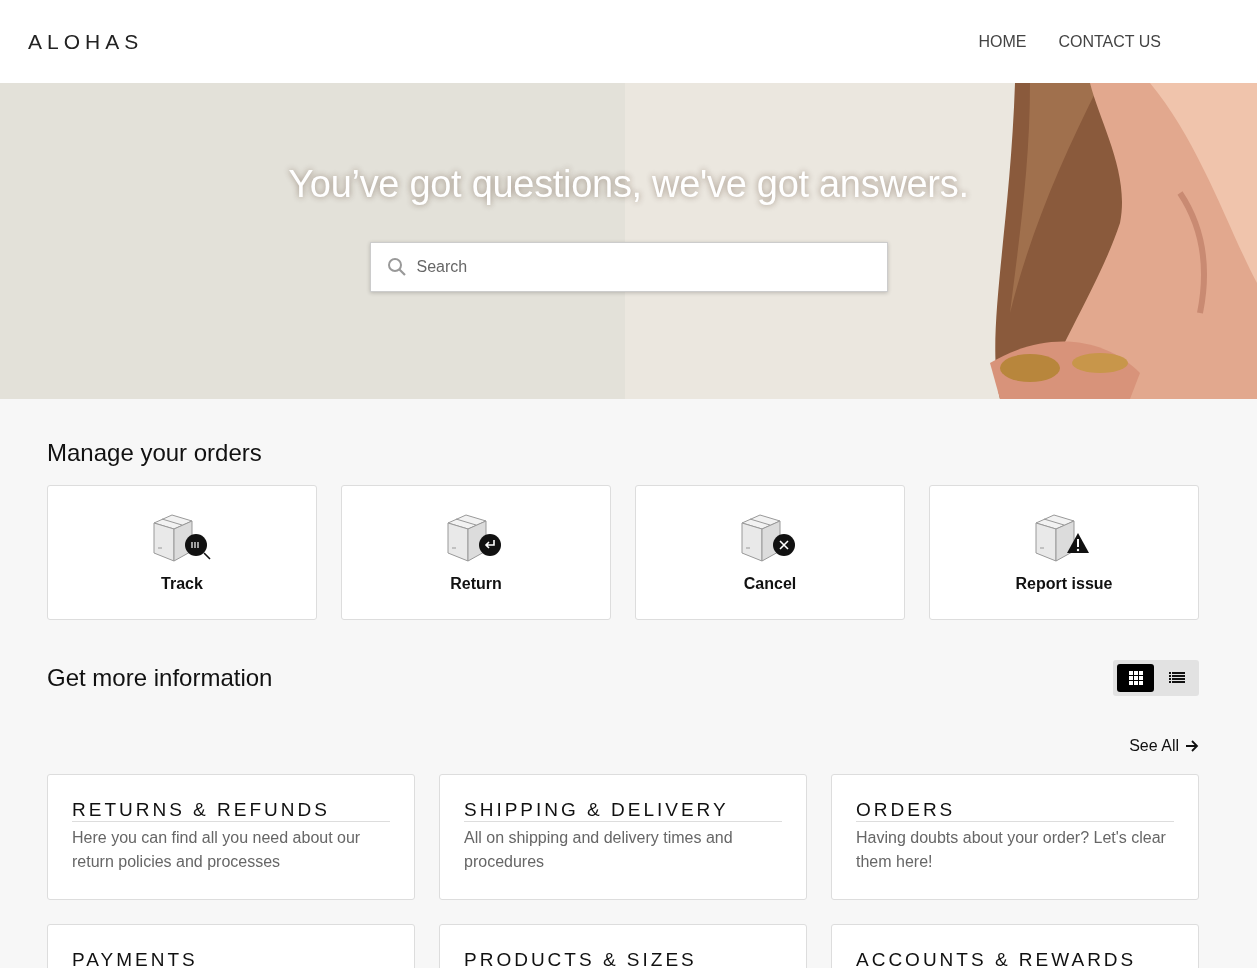 The height and width of the screenshot is (968, 1257). Describe the element at coordinates (231, 958) in the screenshot. I see `category-title: PAYMENTS` at that location.